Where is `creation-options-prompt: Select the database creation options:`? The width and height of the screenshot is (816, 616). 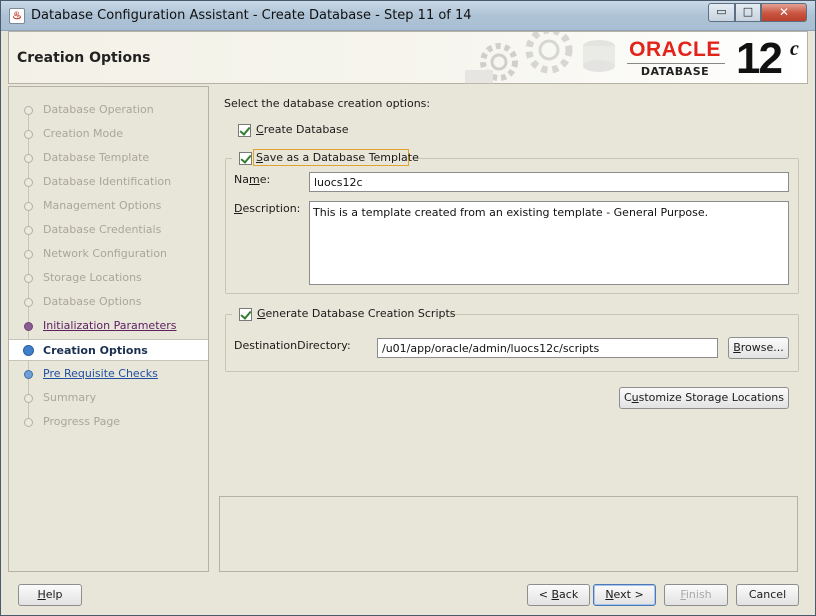 creation-options-prompt: Select the database creation options: is located at coordinates (327, 103).